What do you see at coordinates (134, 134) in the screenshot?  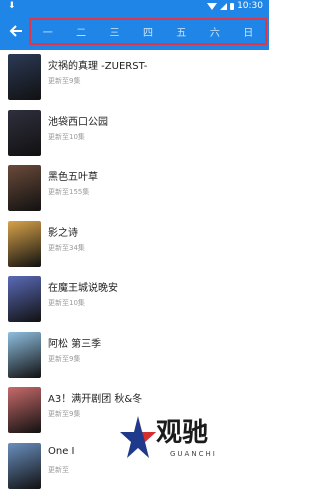 I see `list-item: 池袋西口公园更新至10集` at bounding box center [134, 134].